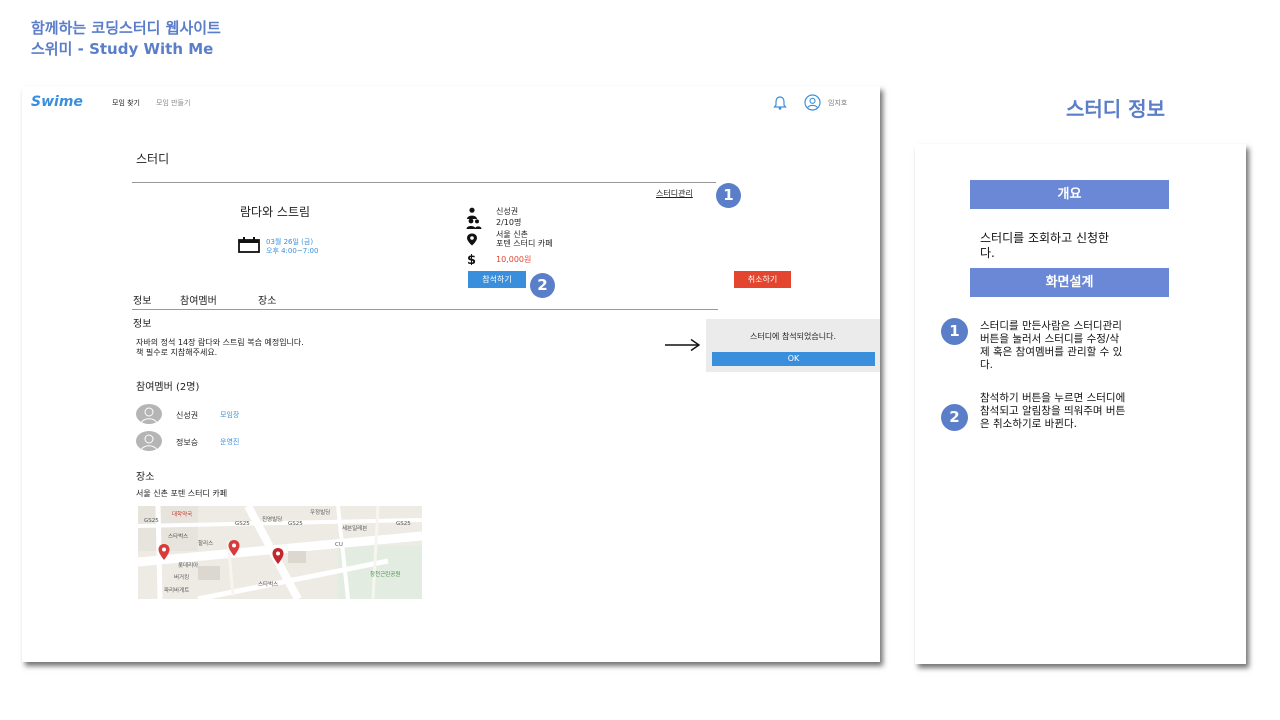 This screenshot has width=1280, height=720. What do you see at coordinates (153, 159) in the screenshot?
I see `study-page-header: 스터디` at bounding box center [153, 159].